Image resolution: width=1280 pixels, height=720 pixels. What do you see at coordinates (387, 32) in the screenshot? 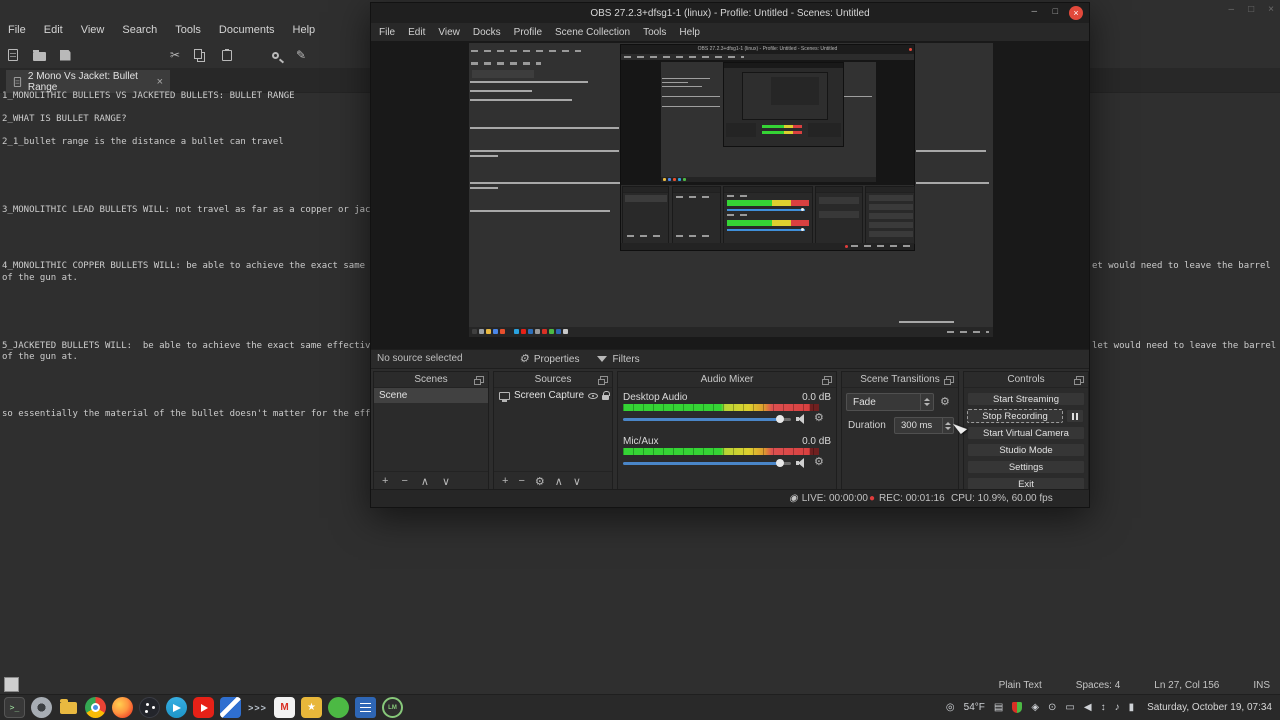
I see `obs-menu-file: File` at bounding box center [387, 32].